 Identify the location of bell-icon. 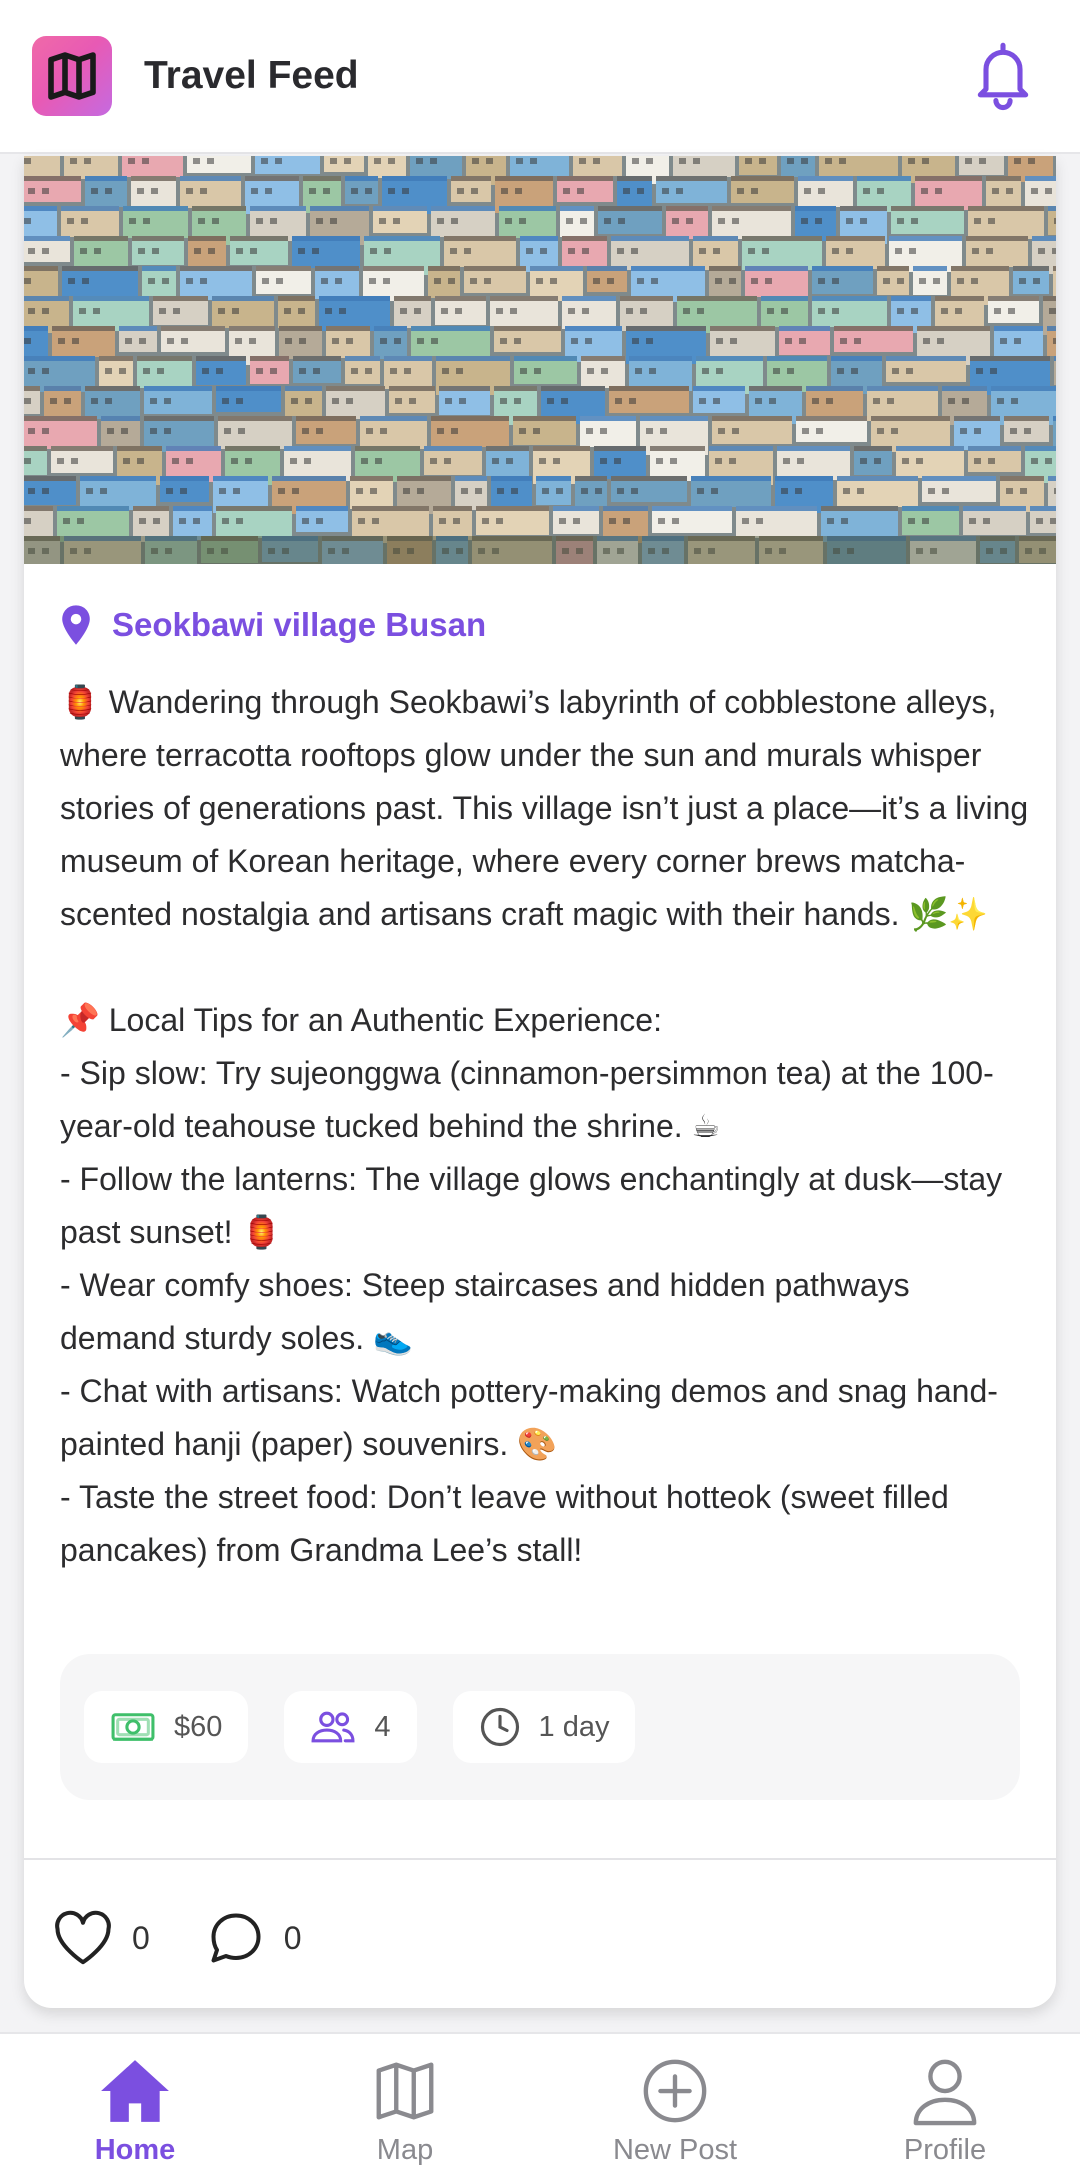
(1003, 76).